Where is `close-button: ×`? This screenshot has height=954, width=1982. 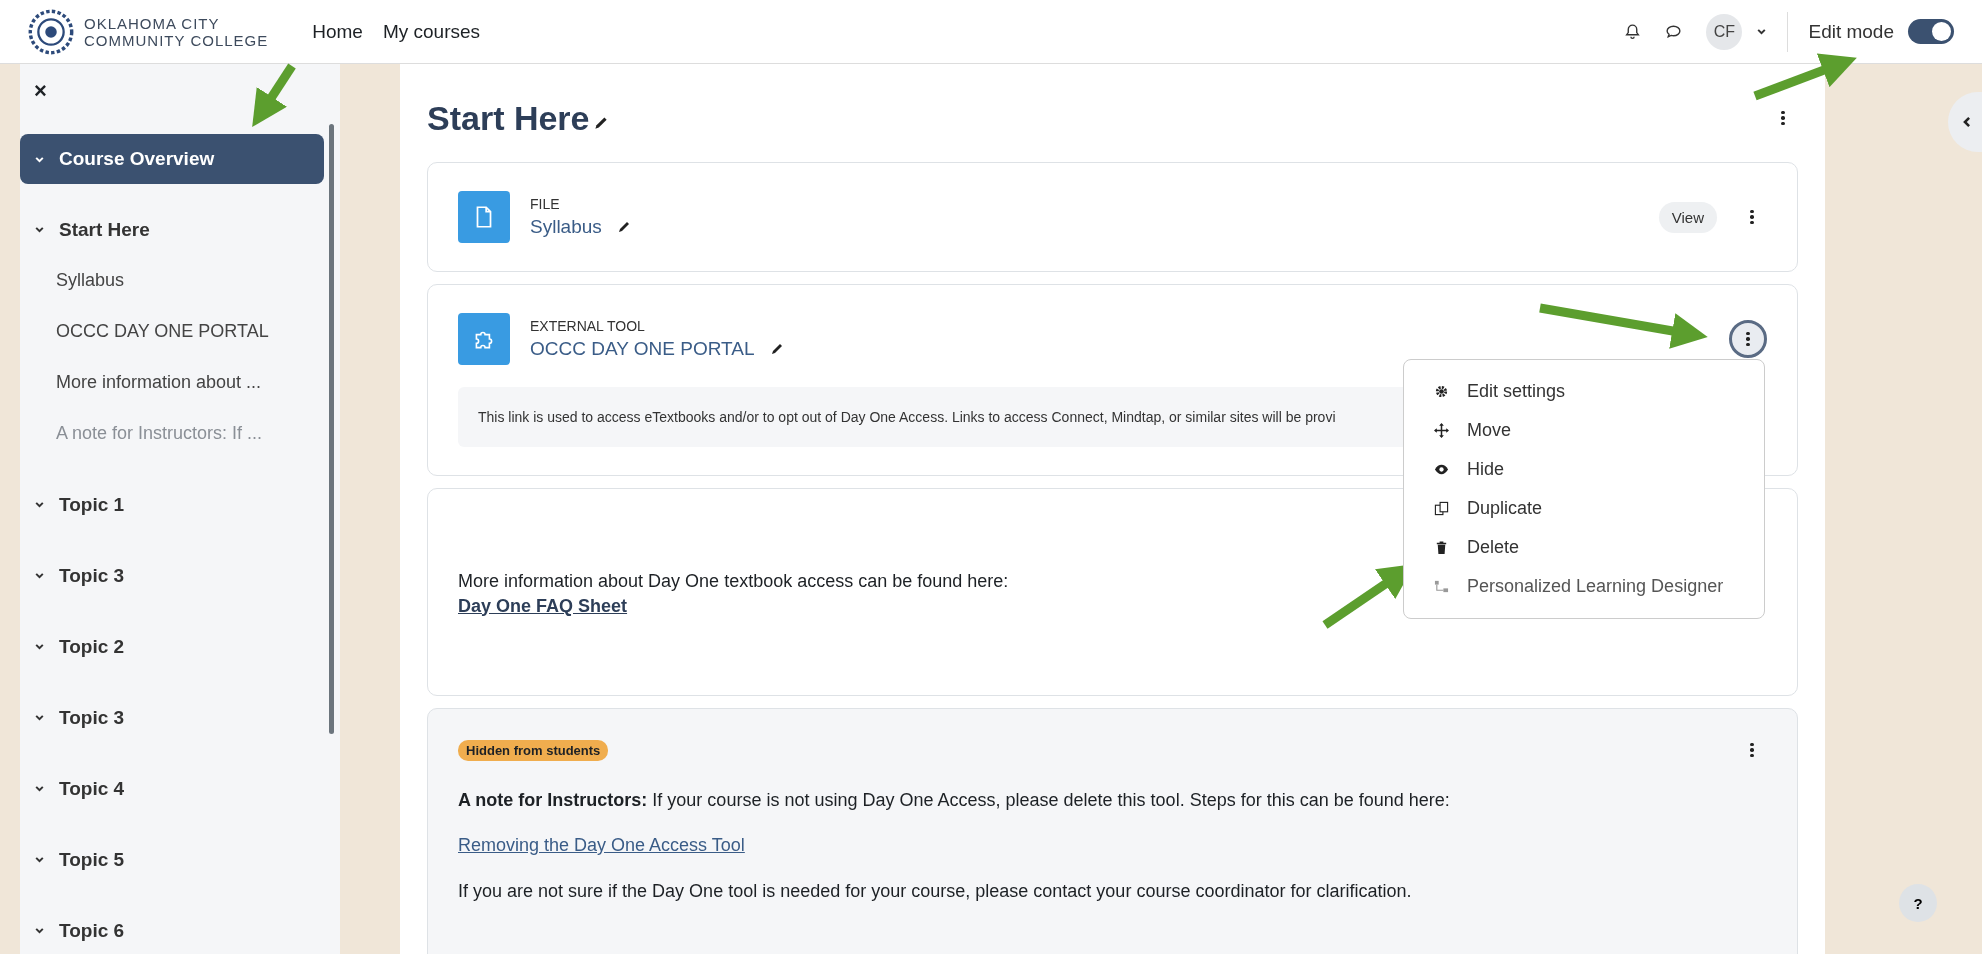 close-button: × is located at coordinates (172, 106).